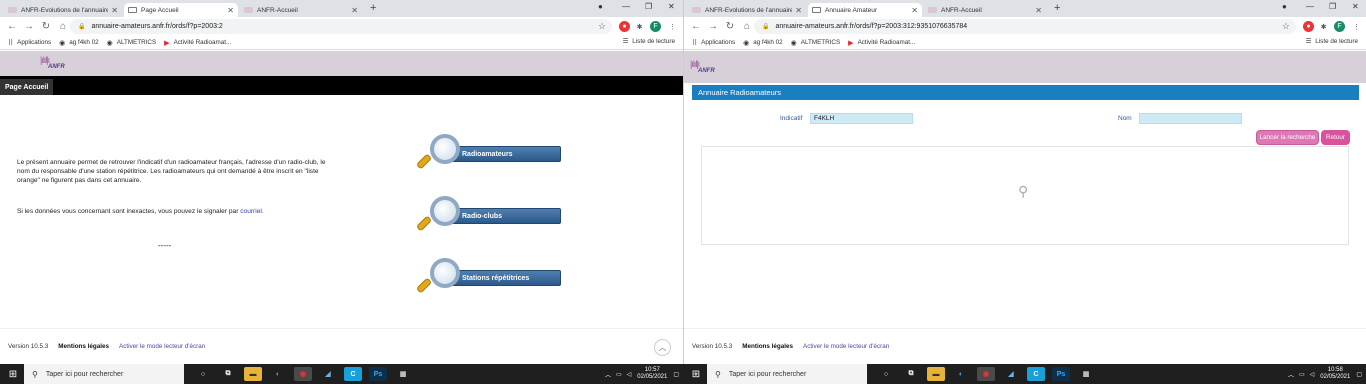  I want to click on radio-clubs-button: Radio-clubs, so click(488, 219).